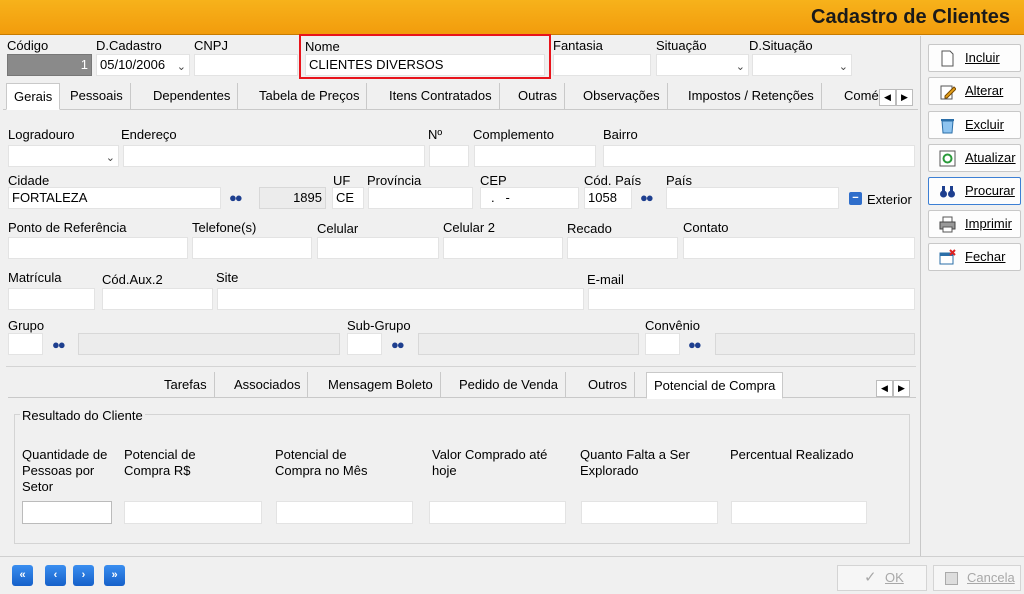  I want to click on subtab-associados: Associados, so click(268, 385).